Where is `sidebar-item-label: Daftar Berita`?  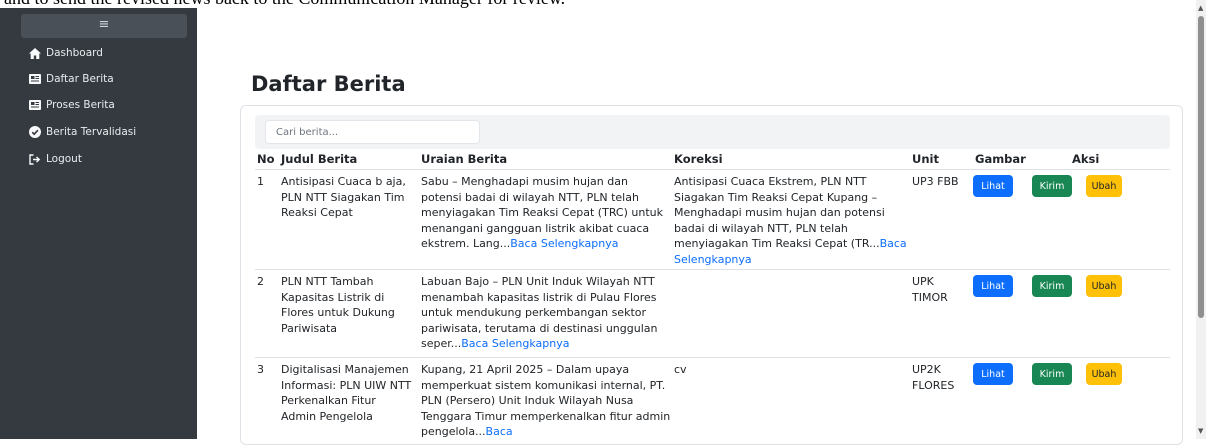 sidebar-item-label: Daftar Berita is located at coordinates (80, 79).